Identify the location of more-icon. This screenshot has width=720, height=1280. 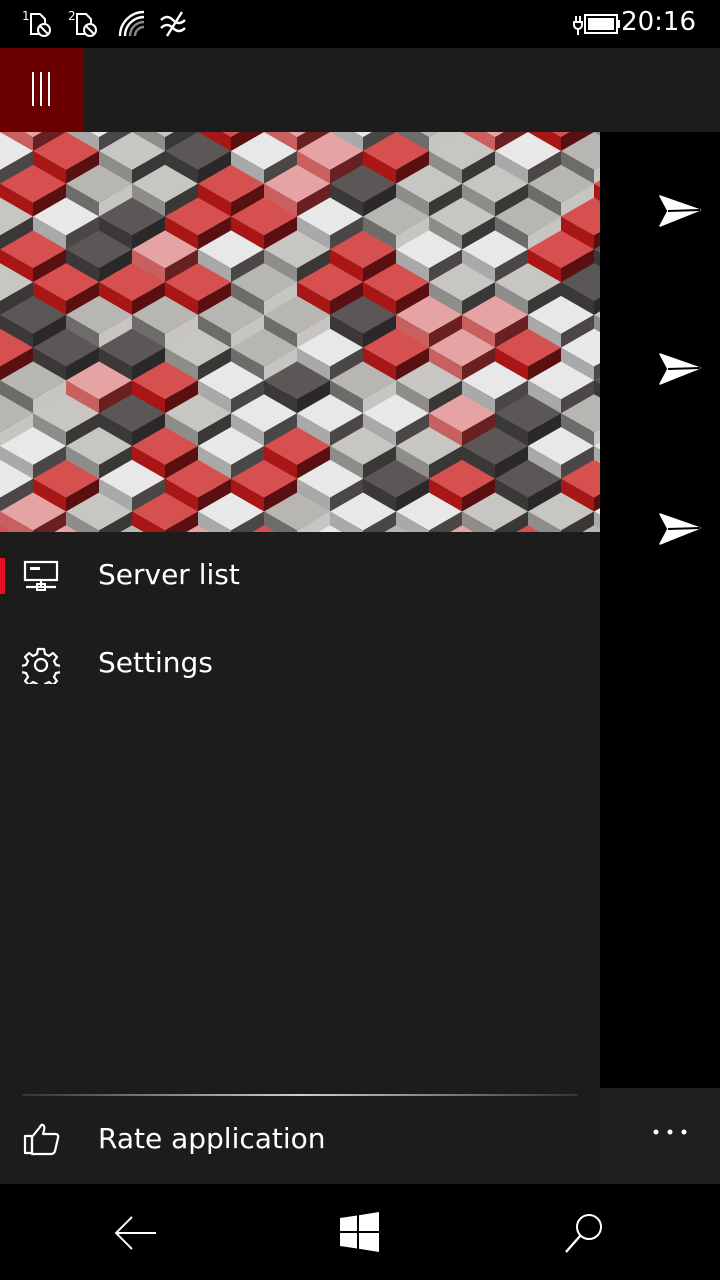
(670, 1132).